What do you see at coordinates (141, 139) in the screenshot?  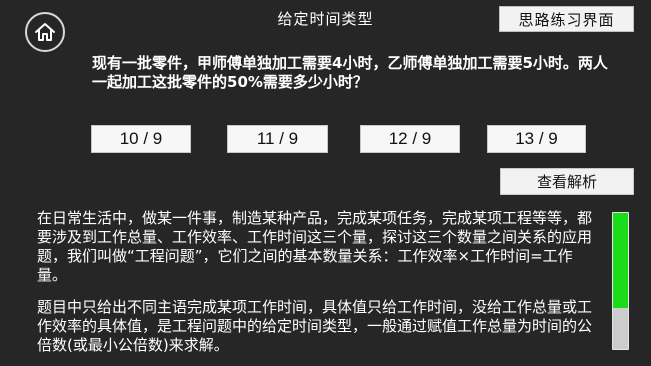 I see `option-a-button: 10 / 9` at bounding box center [141, 139].